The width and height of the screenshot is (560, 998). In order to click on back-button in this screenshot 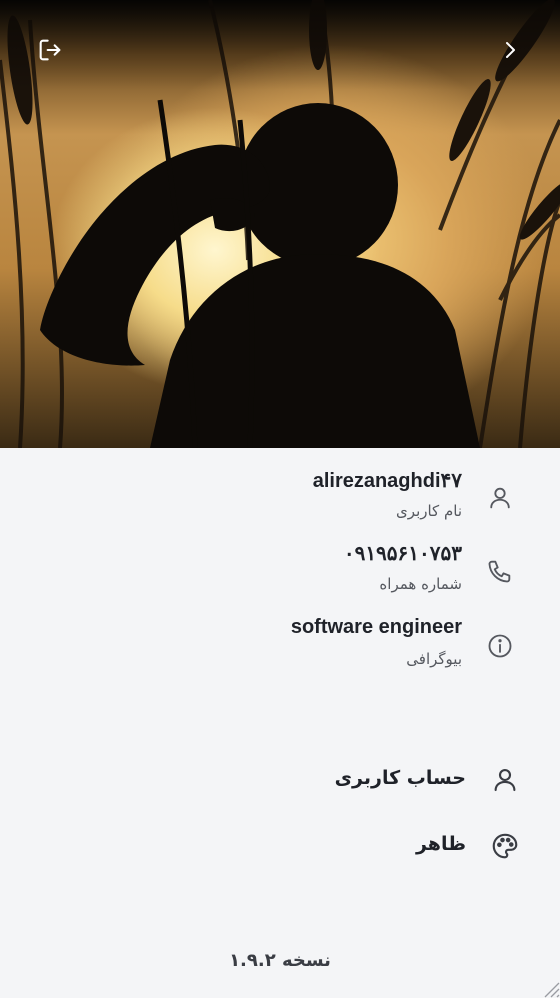, I will do `click(510, 50)`.